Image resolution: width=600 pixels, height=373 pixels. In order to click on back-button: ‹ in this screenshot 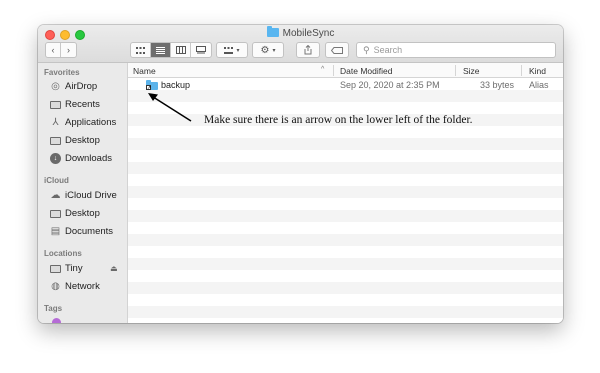, I will do `click(53, 50)`.